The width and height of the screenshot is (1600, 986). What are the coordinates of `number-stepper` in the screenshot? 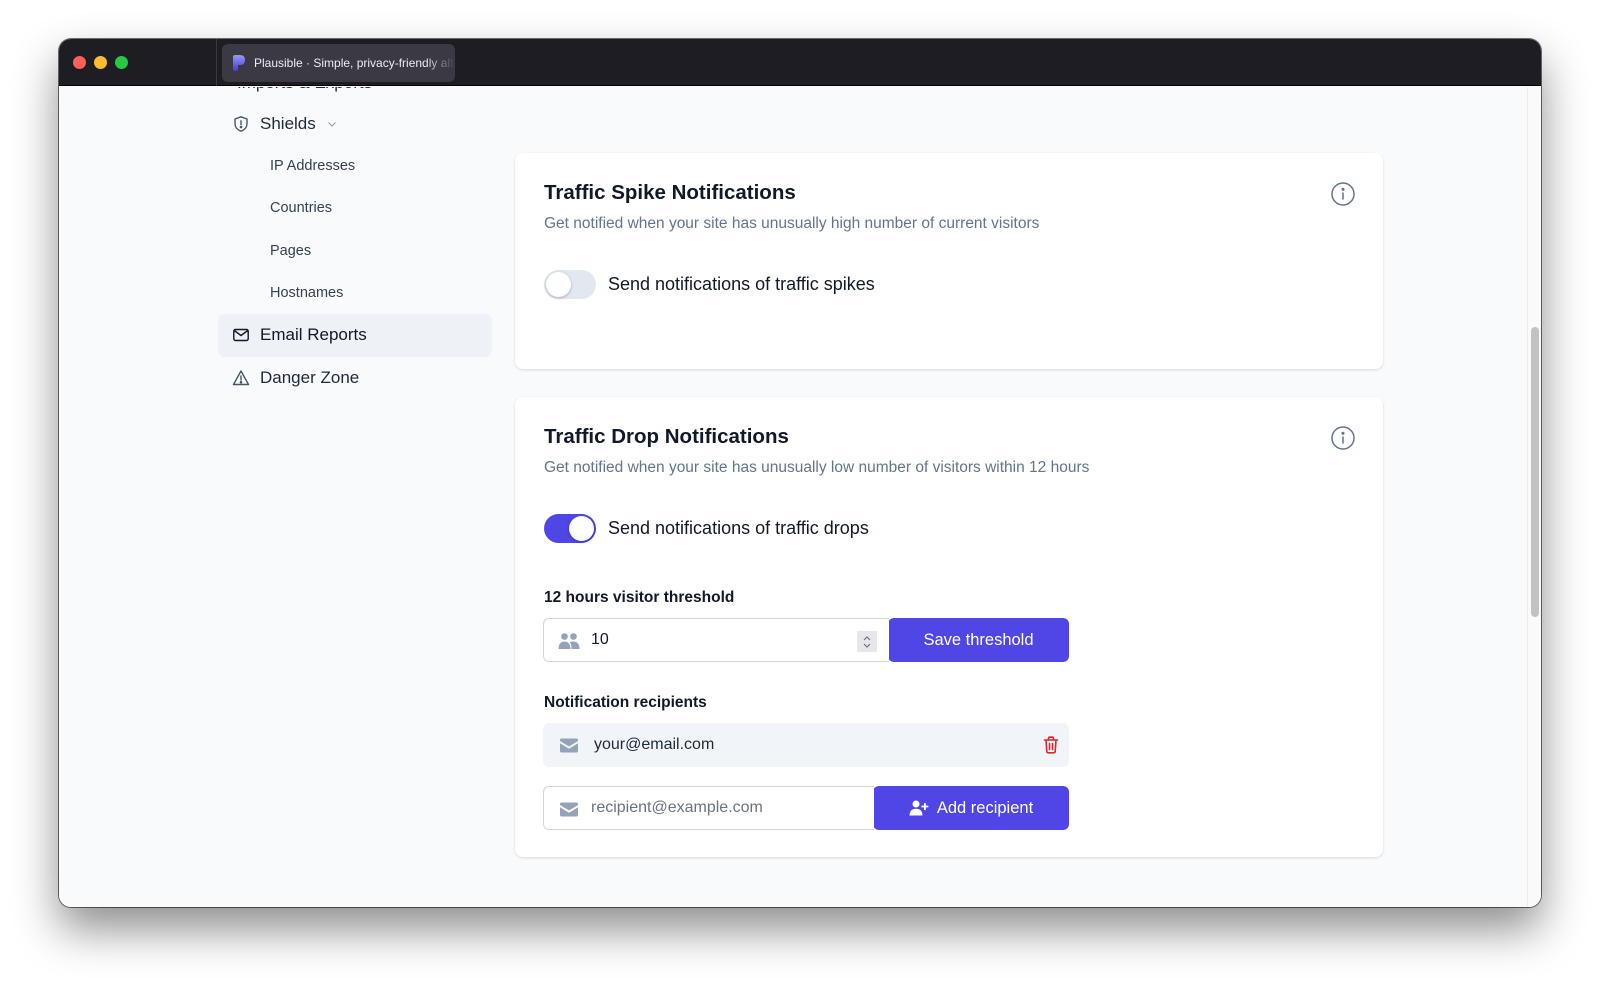 It's located at (867, 641).